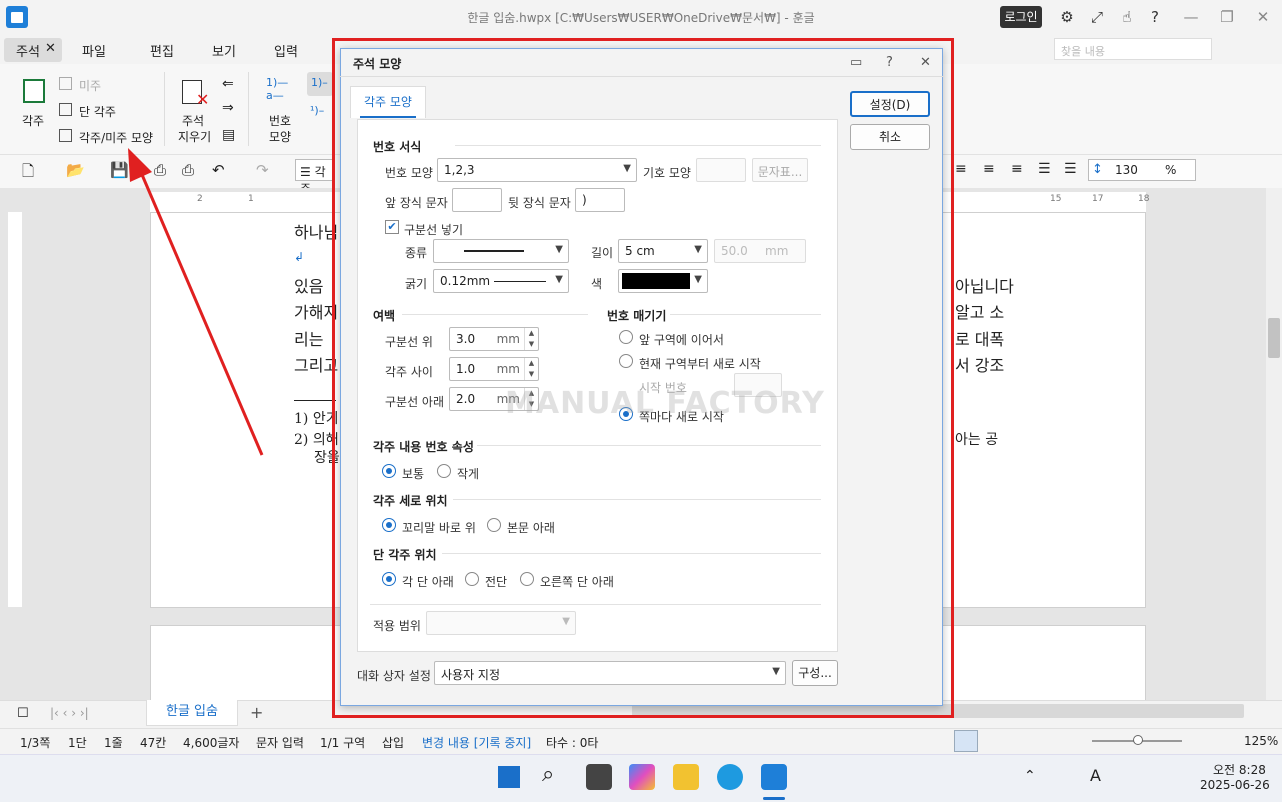 This screenshot has width=1282, height=802. What do you see at coordinates (35, 742) in the screenshot?
I see `status-page: 1/3쪽` at bounding box center [35, 742].